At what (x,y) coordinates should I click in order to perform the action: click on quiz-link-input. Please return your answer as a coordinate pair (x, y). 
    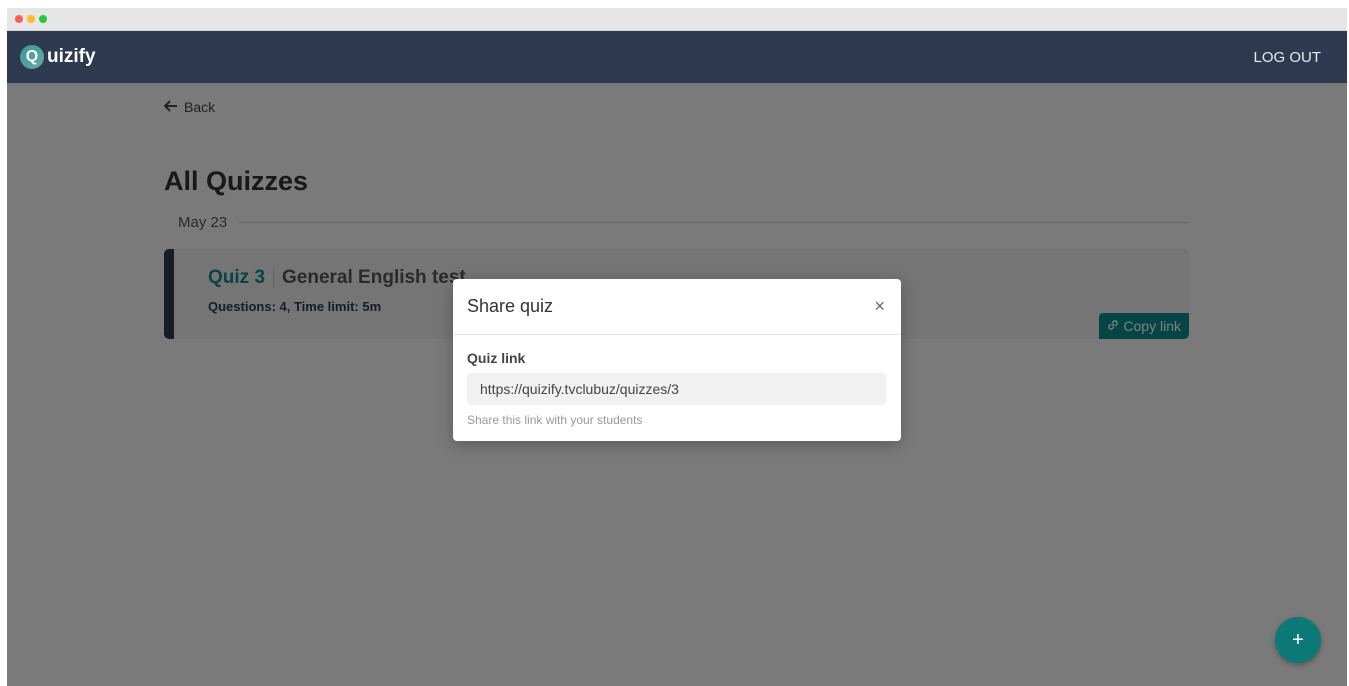
    Looking at the image, I should click on (676, 389).